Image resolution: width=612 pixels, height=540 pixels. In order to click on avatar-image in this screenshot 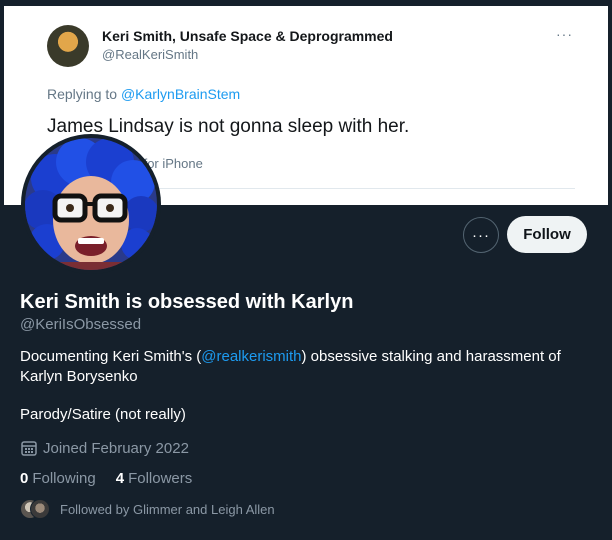, I will do `click(91, 204)`.